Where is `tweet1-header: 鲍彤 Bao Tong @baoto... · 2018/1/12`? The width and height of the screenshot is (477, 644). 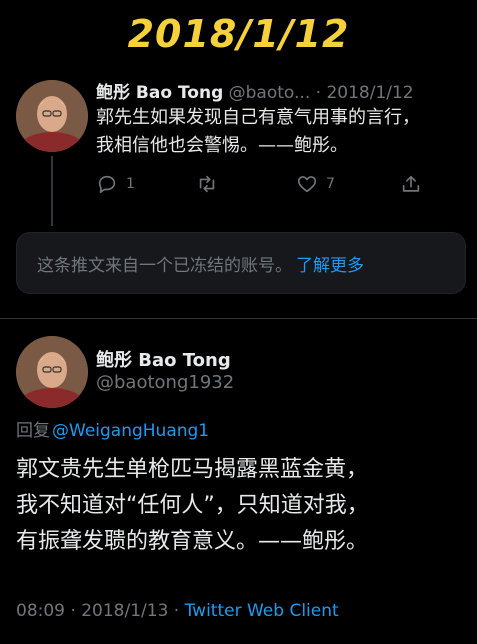
tweet1-header: 鲍彤 Bao Tong @baoto... · 2018/1/12 is located at coordinates (281, 90).